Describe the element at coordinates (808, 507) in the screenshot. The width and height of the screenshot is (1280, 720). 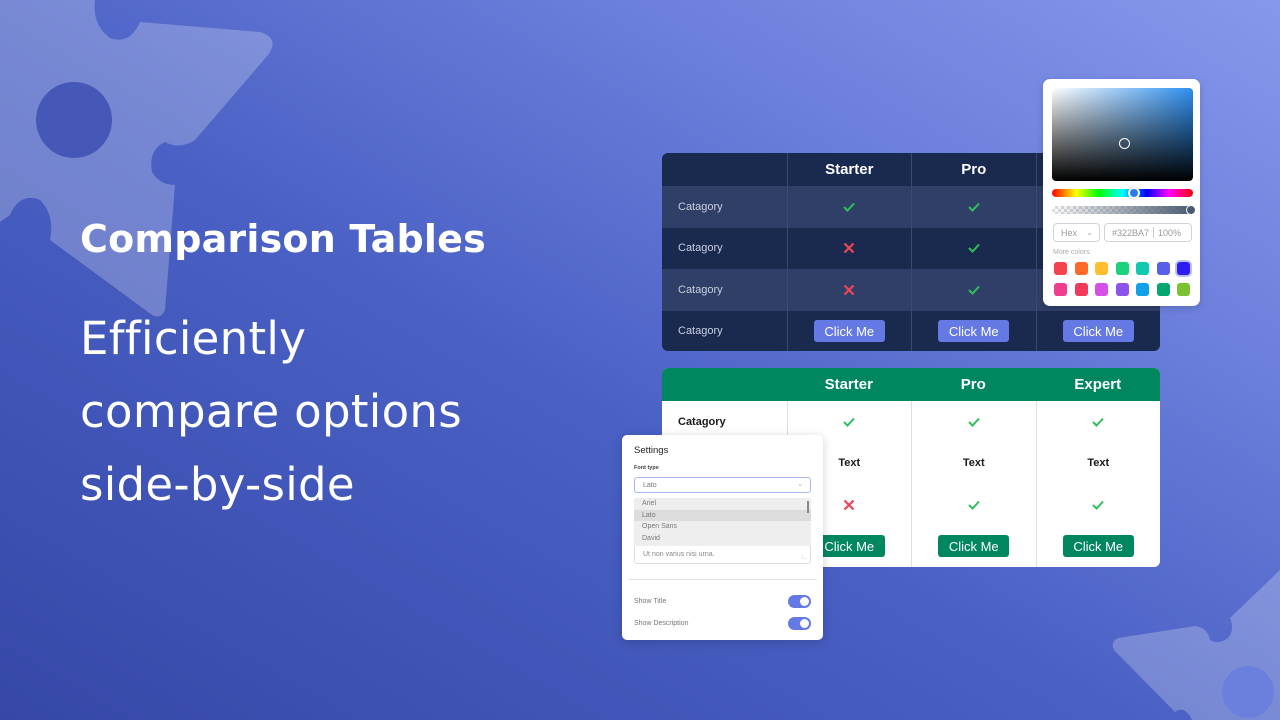
I see `scrollbar` at that location.